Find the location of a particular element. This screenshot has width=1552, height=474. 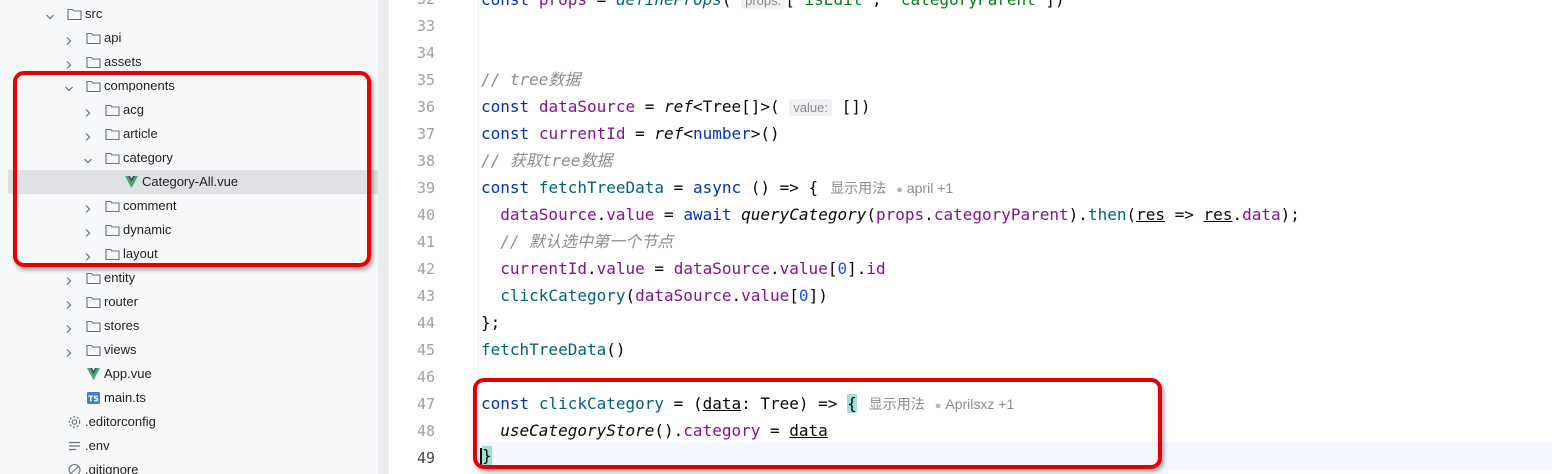

usage-hint: 显示用法 ● april +1 is located at coordinates (891, 188).